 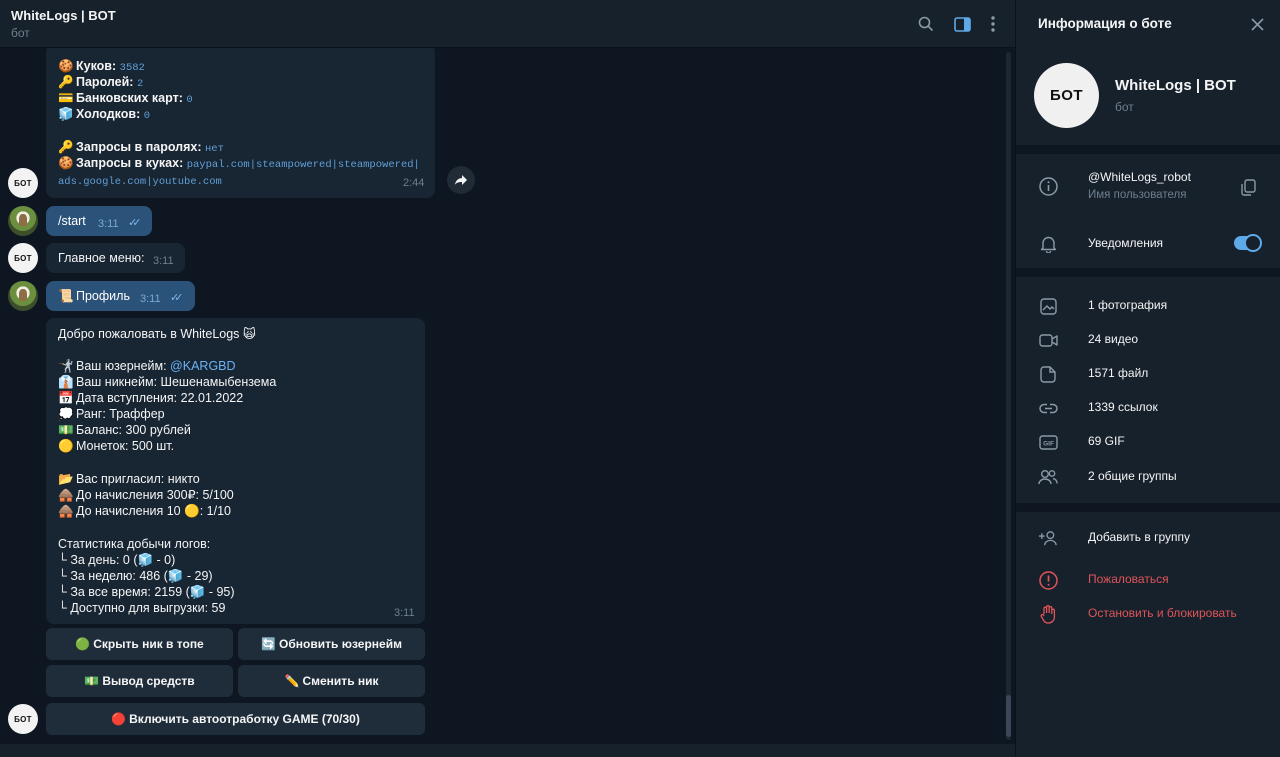 What do you see at coordinates (66, 479) in the screenshot?
I see `folder-icon: 📂` at bounding box center [66, 479].